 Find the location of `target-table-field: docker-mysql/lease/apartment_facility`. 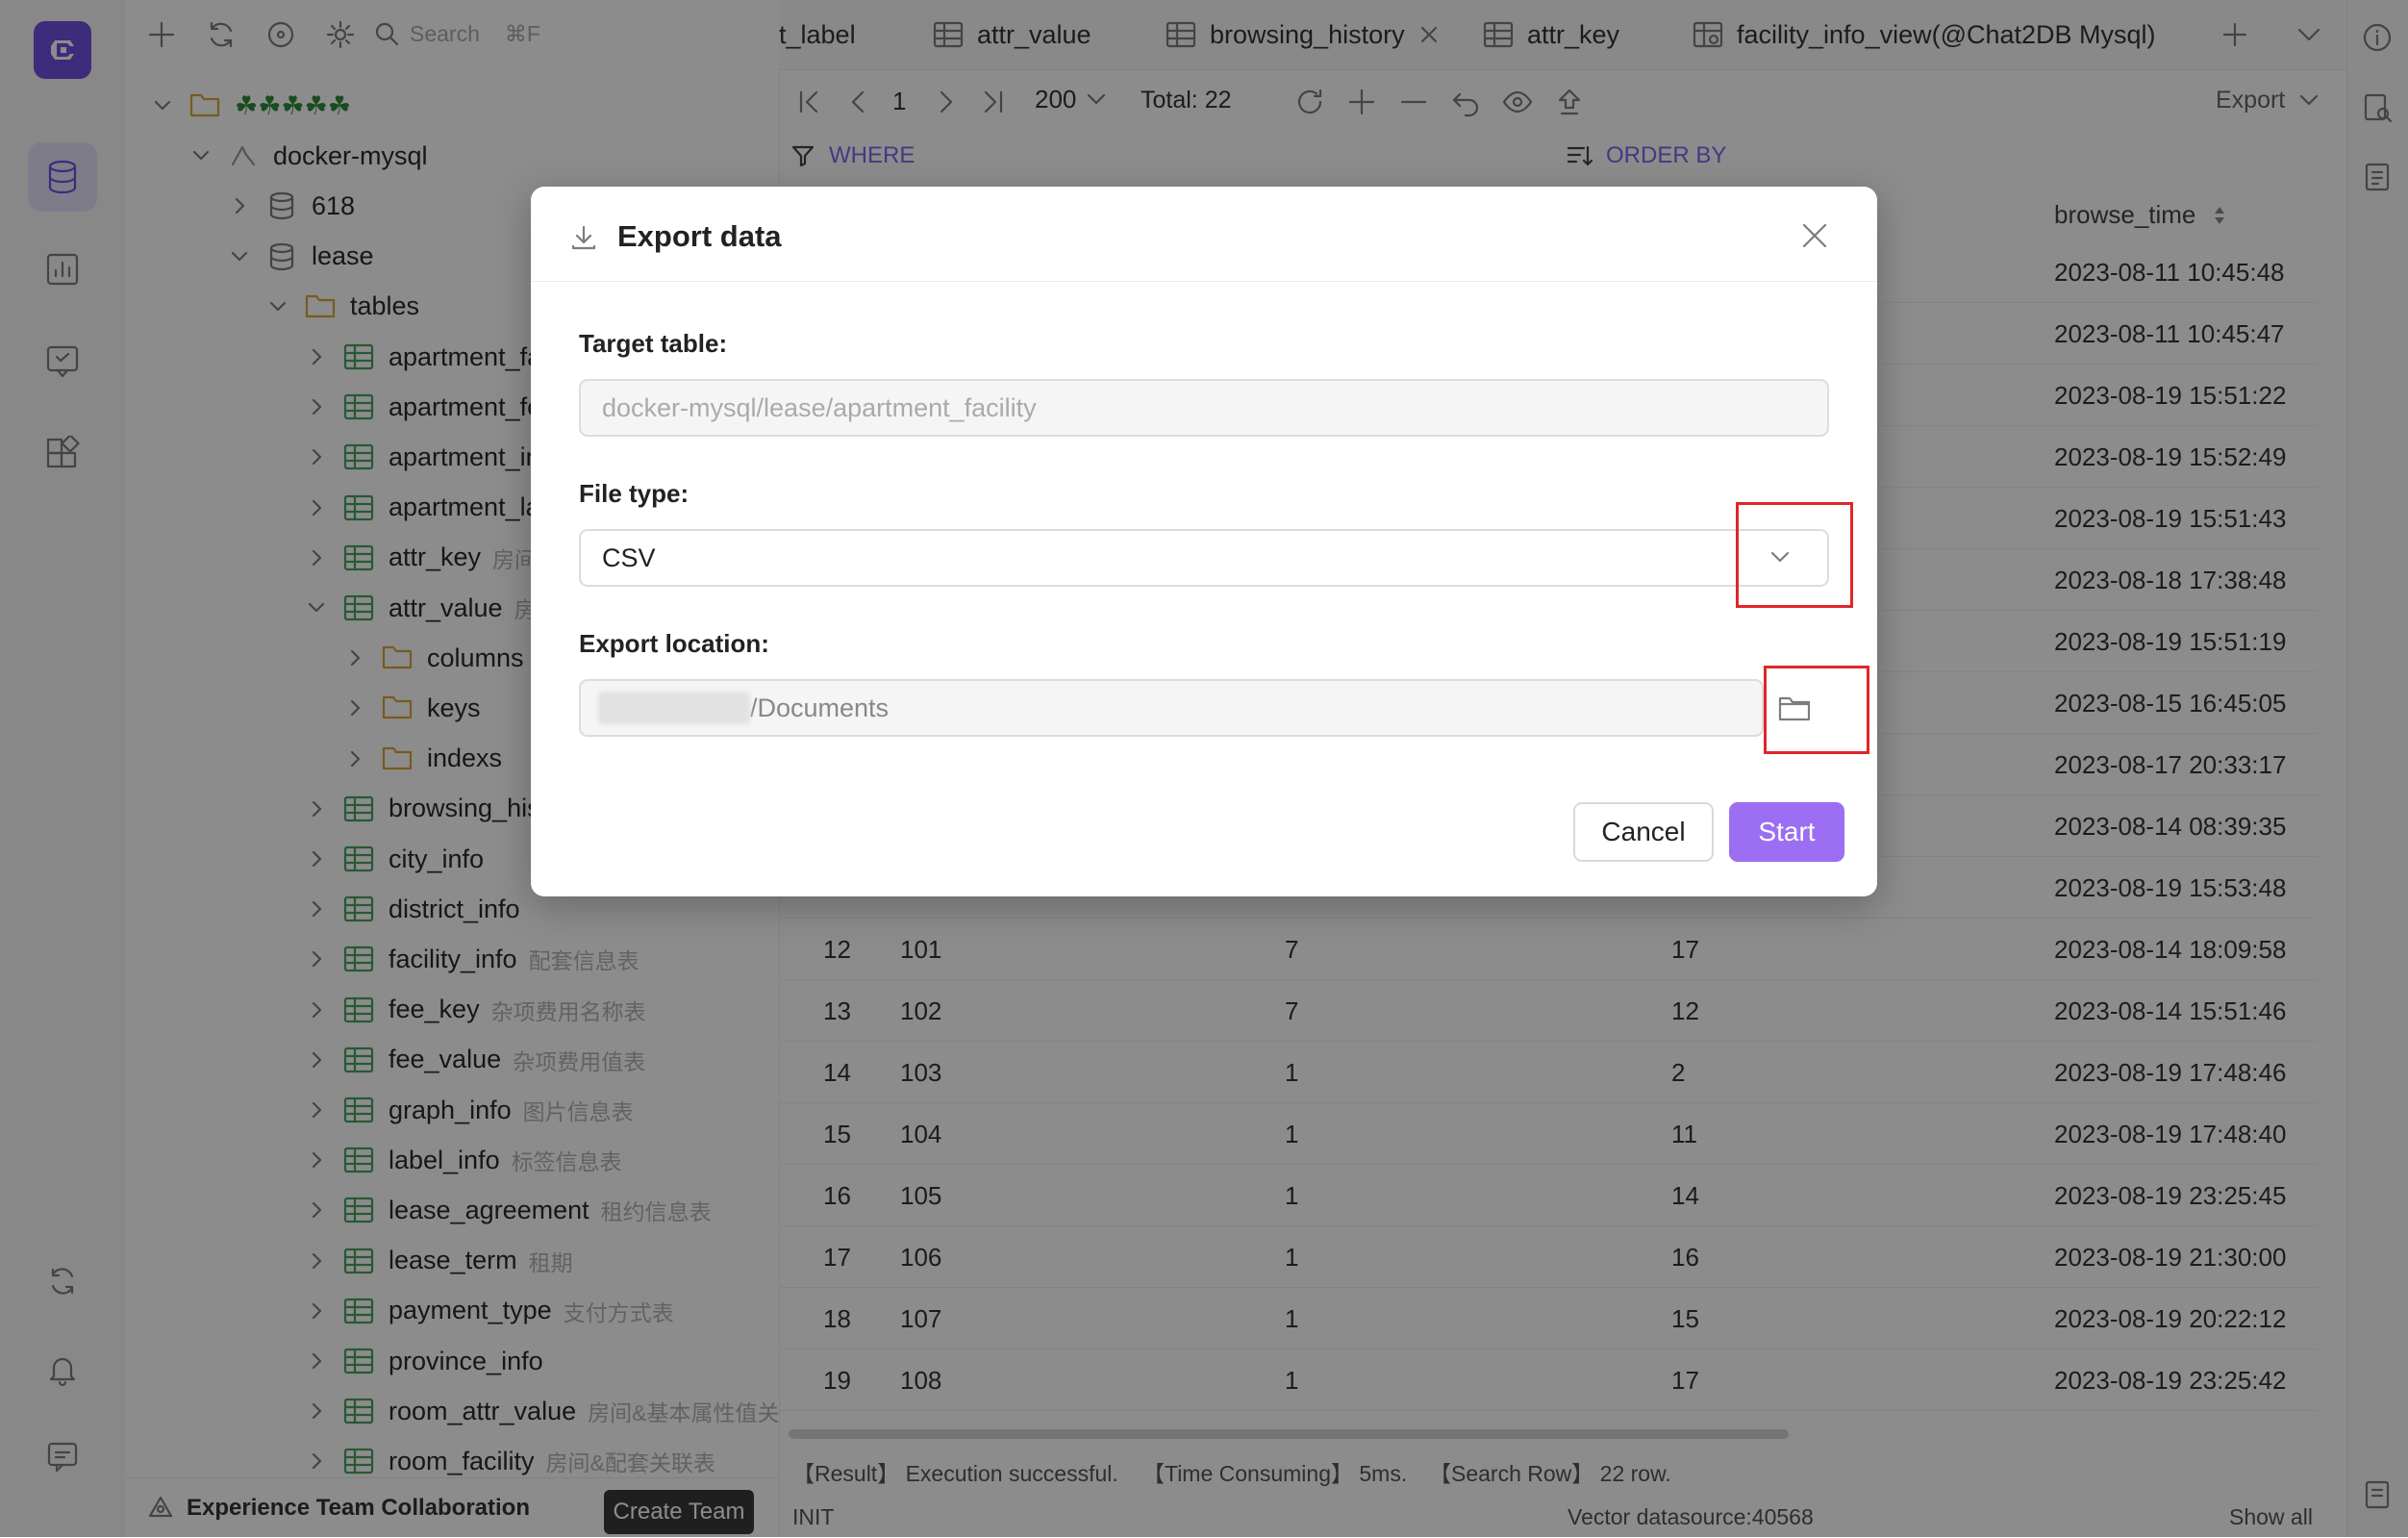

target-table-field: docker-mysql/lease/apartment_facility is located at coordinates (1204, 408).